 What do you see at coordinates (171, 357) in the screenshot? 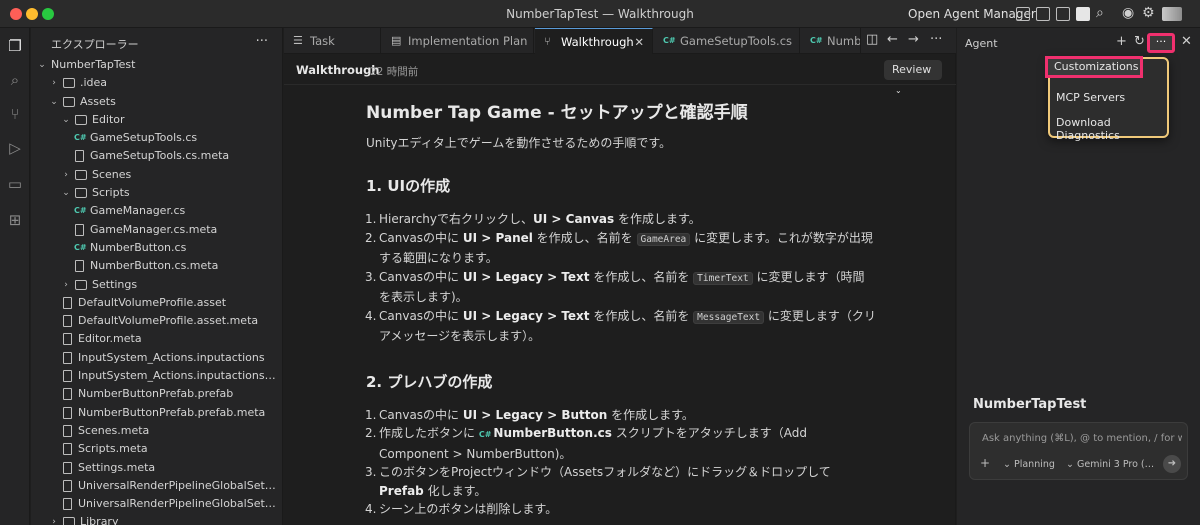
I see `tree-item-label: InputSystem_Actions.inputactions` at bounding box center [171, 357].